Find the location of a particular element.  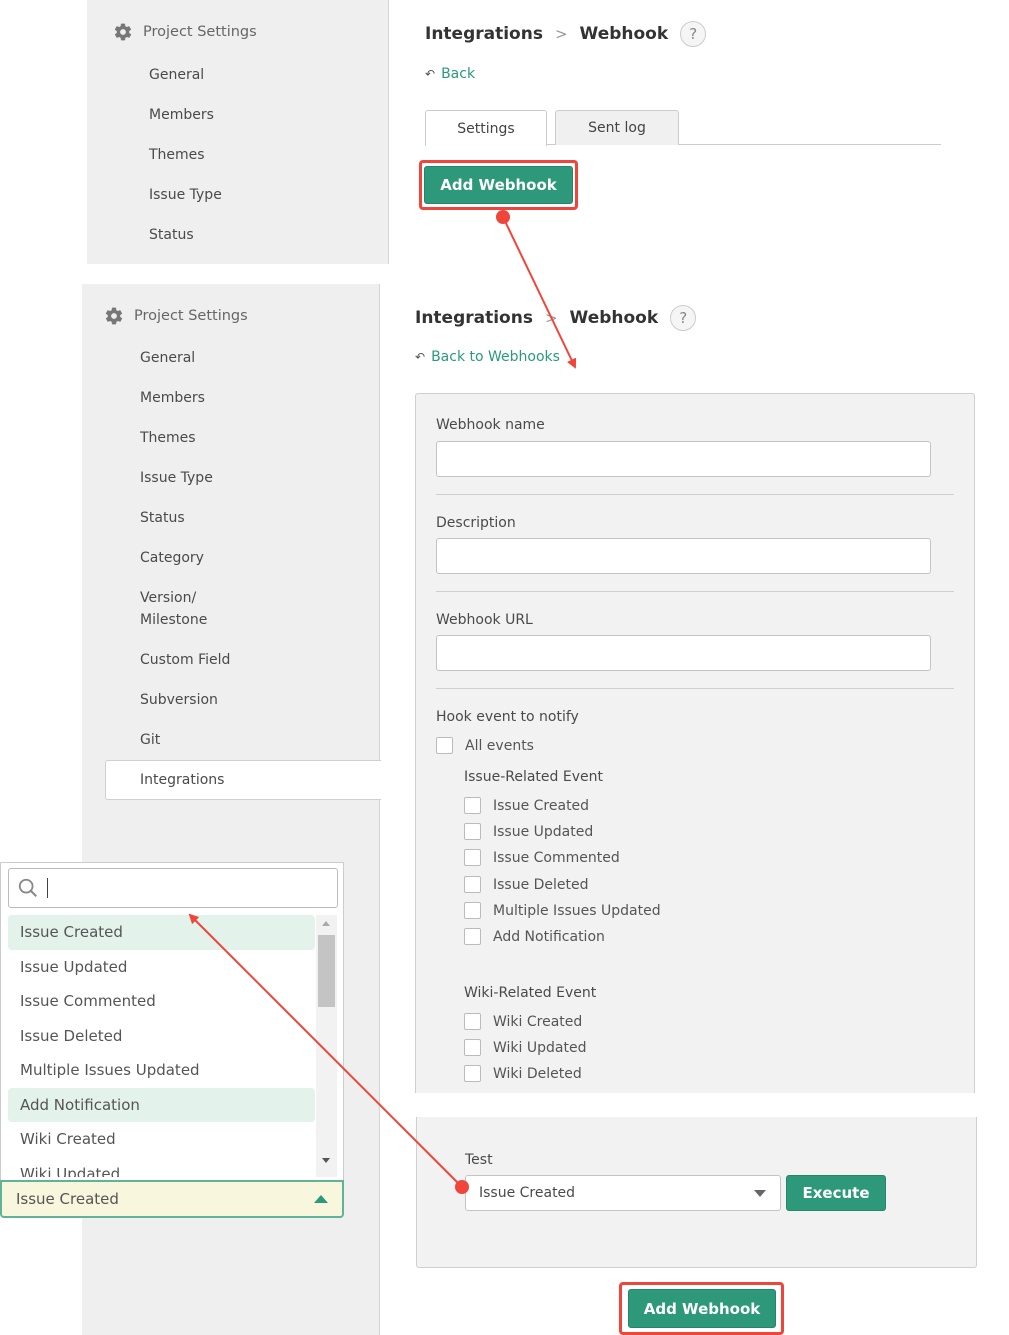

sidebar-item-integrations: Integrations is located at coordinates (243, 780).